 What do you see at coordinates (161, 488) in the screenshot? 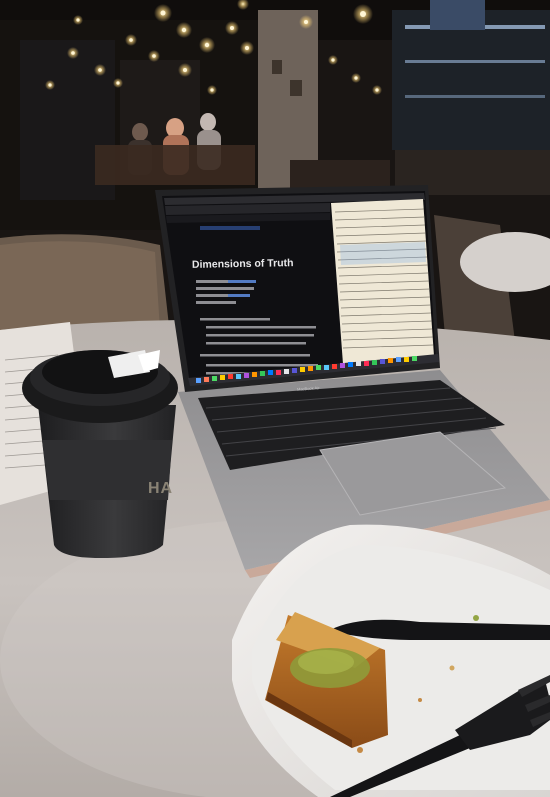
I see `cup-brand-text: HA` at bounding box center [161, 488].